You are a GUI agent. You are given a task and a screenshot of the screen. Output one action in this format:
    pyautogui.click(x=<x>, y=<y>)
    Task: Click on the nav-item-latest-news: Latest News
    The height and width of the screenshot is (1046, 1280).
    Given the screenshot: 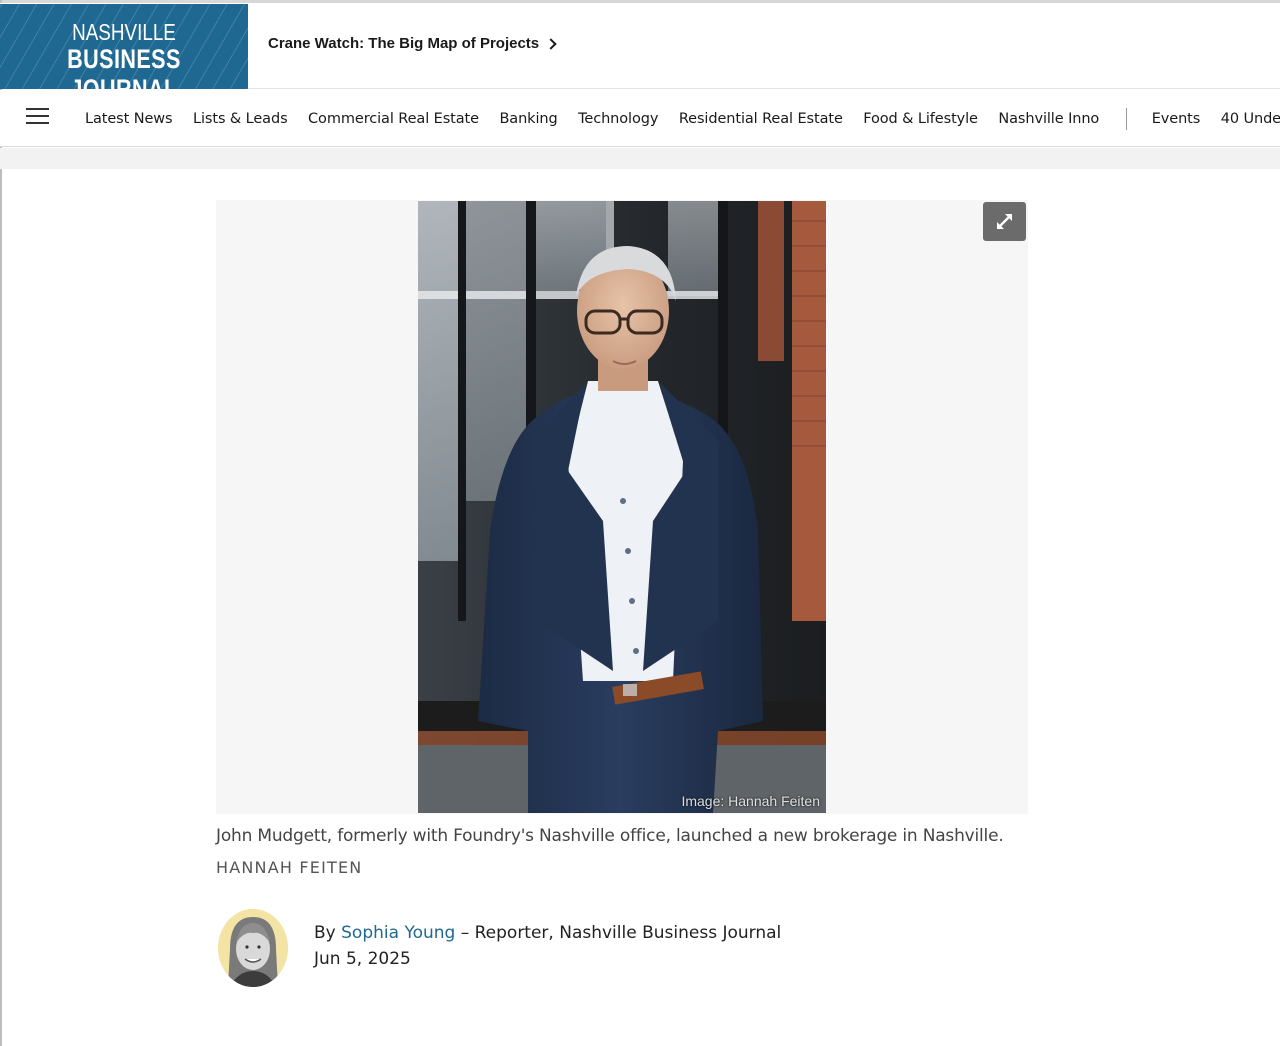 What is the action you would take?
    pyautogui.click(x=129, y=119)
    